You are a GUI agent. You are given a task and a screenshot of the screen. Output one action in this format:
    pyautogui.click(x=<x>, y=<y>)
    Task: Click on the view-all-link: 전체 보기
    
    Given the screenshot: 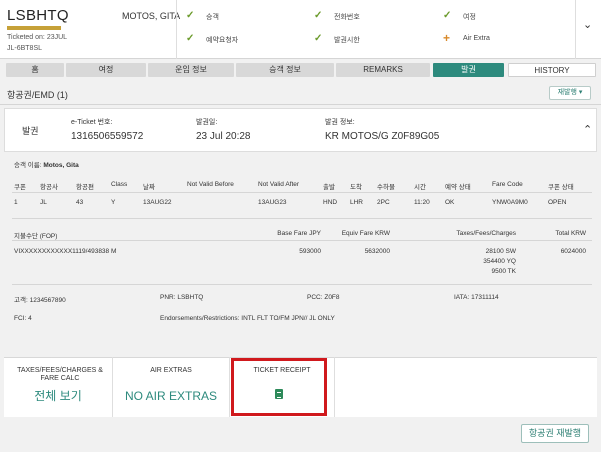 What is the action you would take?
    pyautogui.click(x=58, y=395)
    